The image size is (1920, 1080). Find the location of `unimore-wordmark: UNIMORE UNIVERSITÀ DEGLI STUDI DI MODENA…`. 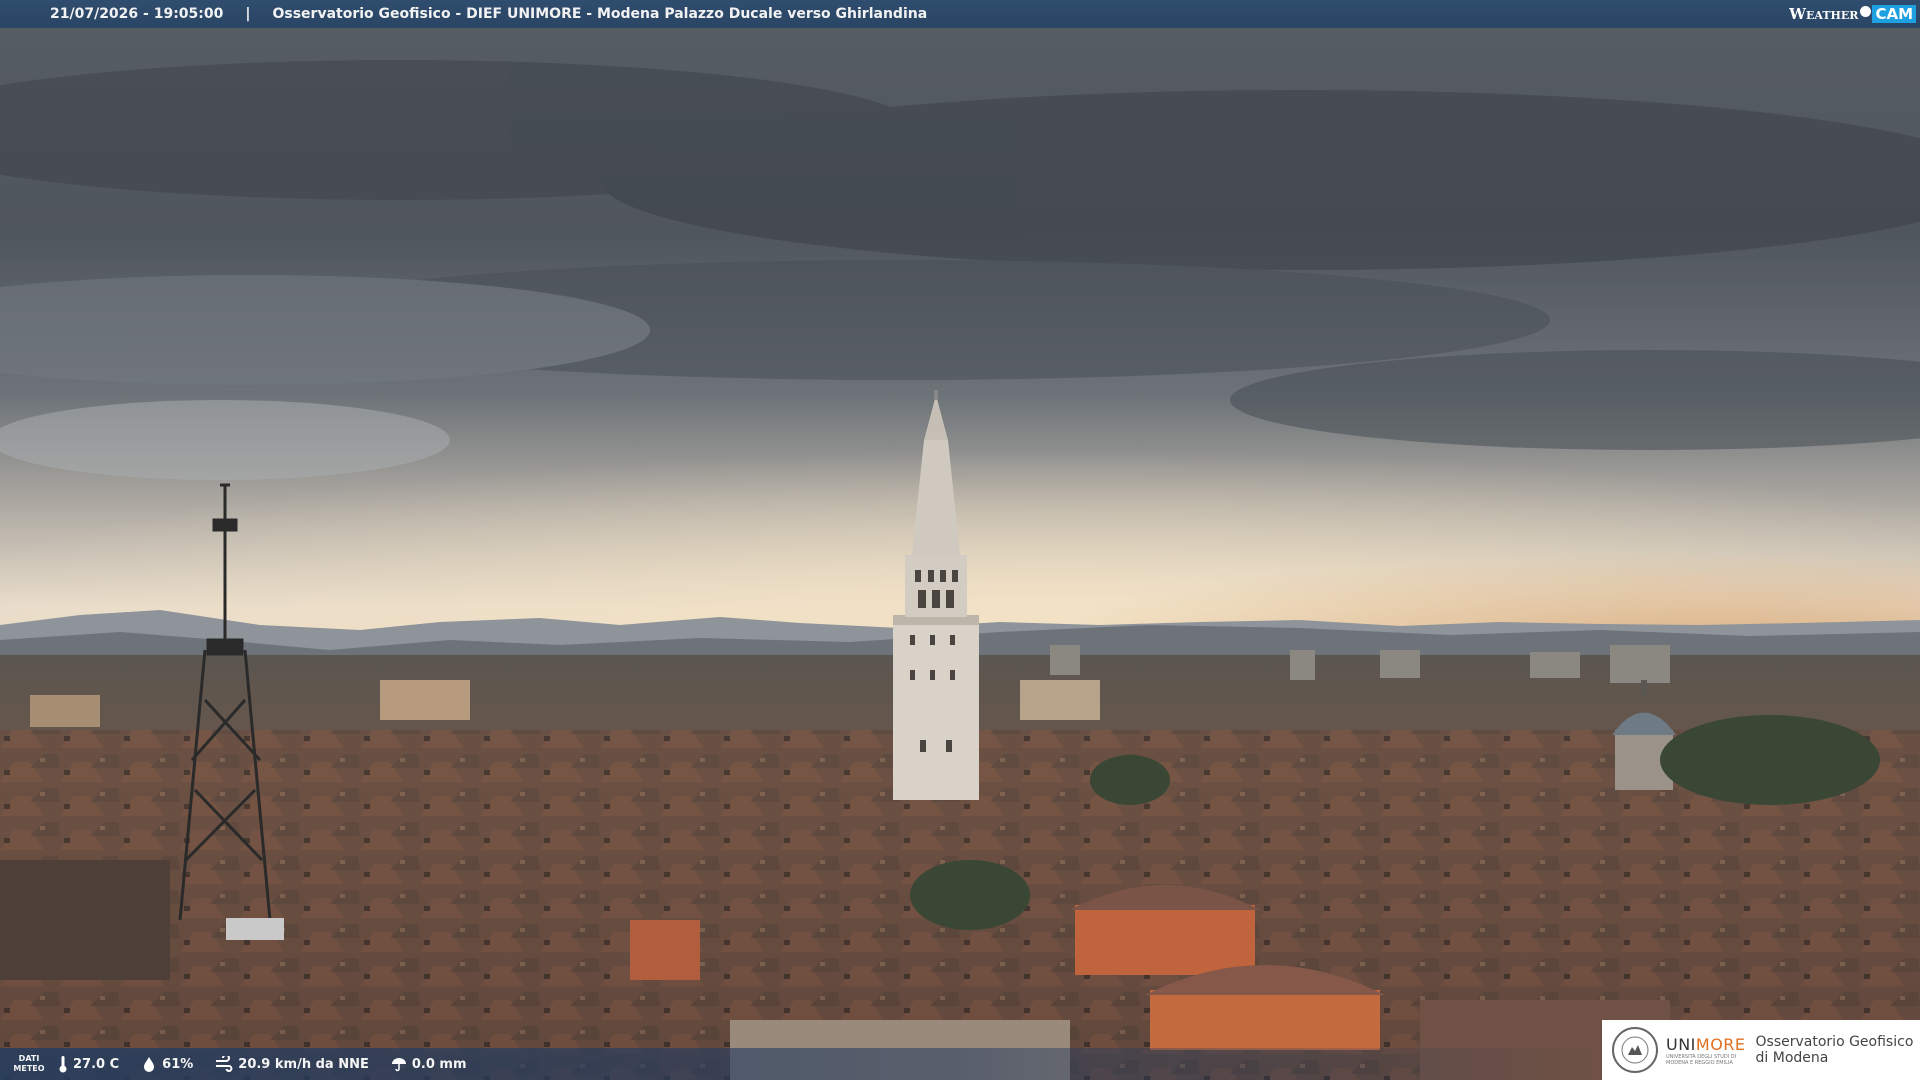

unimore-wordmark: UNIMORE UNIVERSITÀ DEGLI STUDI DI MODENA… is located at coordinates (1706, 1050).